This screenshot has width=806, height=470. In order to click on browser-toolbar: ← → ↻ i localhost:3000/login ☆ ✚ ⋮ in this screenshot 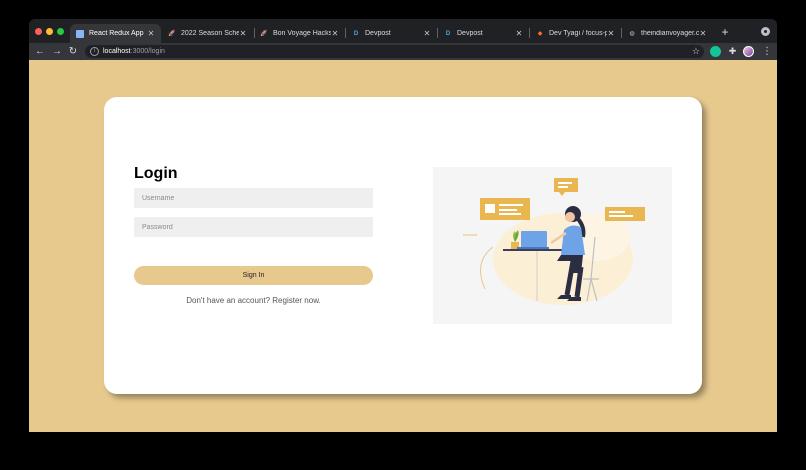, I will do `click(403, 51)`.